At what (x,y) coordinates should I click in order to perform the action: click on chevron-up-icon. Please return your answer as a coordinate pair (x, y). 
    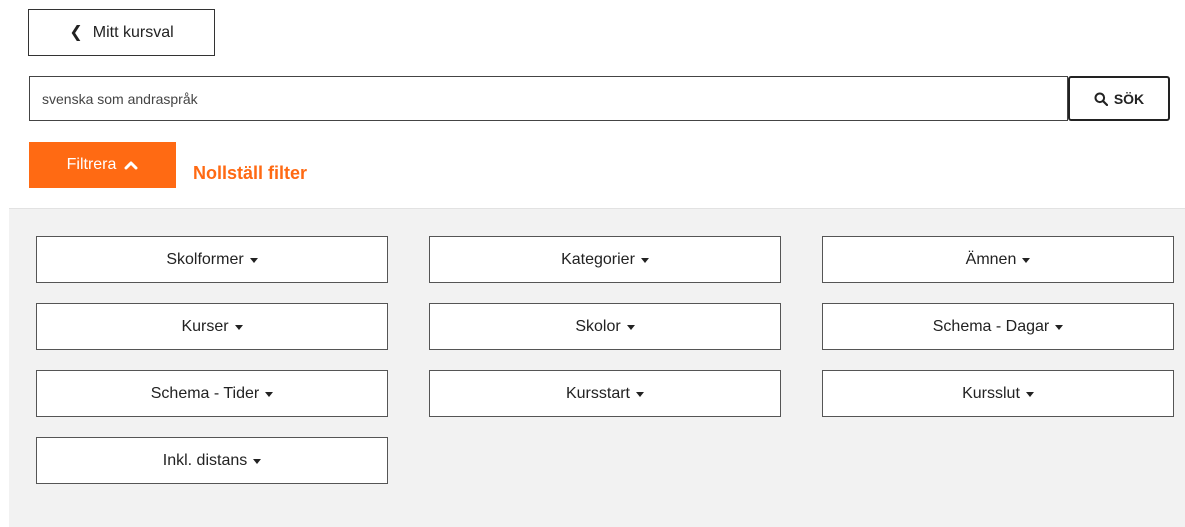
    Looking at the image, I should click on (131, 165).